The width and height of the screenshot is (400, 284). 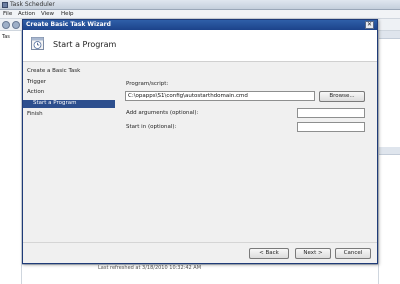 I want to click on last-refreshed-text: Last refreshed at 3/18/2010 10:32:42 AM, so click(x=150, y=268).